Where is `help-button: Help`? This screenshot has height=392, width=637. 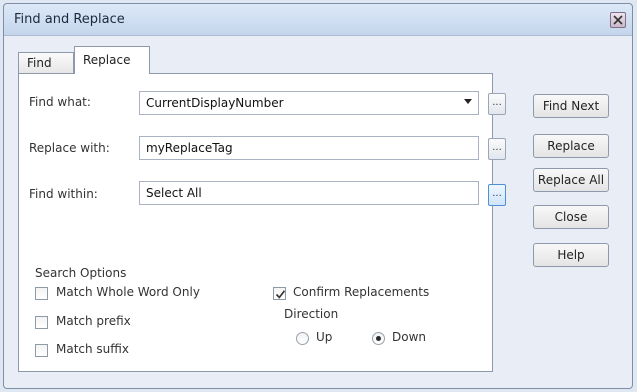
help-button: Help is located at coordinates (571, 255).